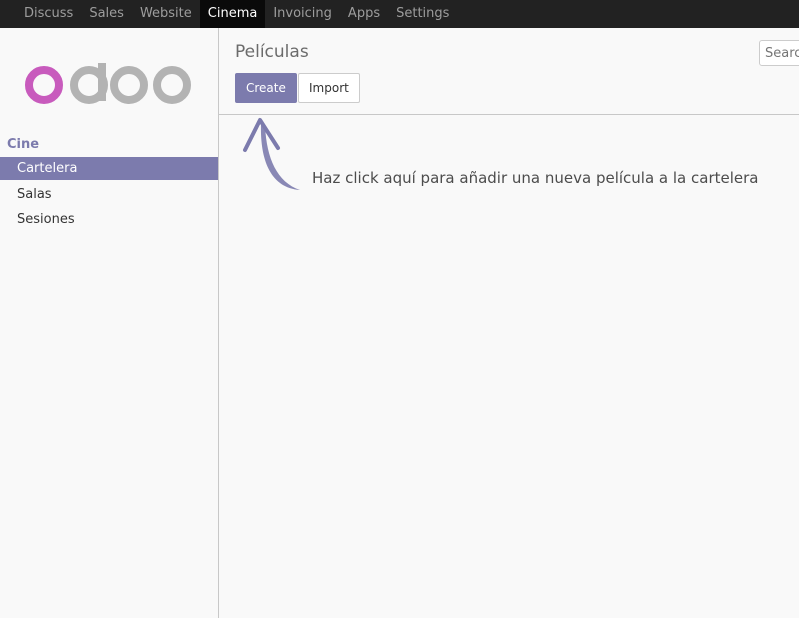 The width and height of the screenshot is (799, 618). I want to click on menu-item-sales: Sales, so click(106, 14).